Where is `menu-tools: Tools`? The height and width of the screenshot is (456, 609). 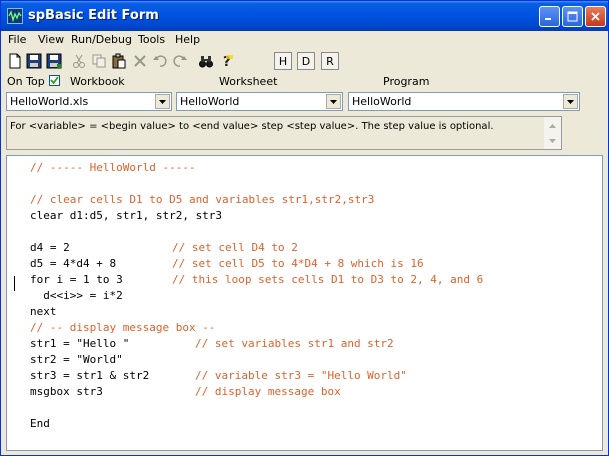 menu-tools: Tools is located at coordinates (151, 39).